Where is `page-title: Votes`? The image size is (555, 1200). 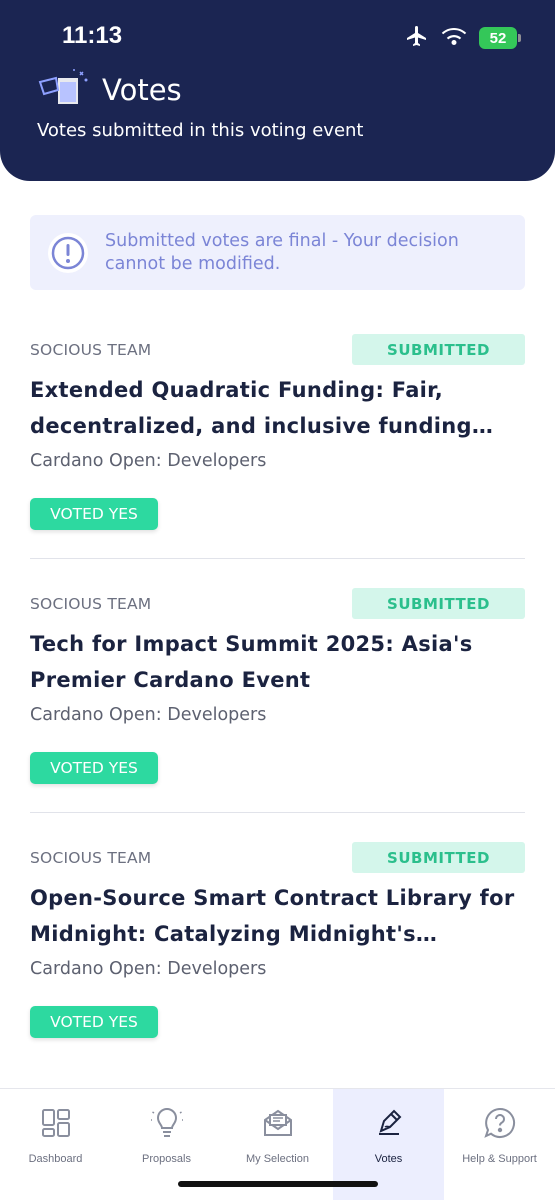
page-title: Votes is located at coordinates (142, 90).